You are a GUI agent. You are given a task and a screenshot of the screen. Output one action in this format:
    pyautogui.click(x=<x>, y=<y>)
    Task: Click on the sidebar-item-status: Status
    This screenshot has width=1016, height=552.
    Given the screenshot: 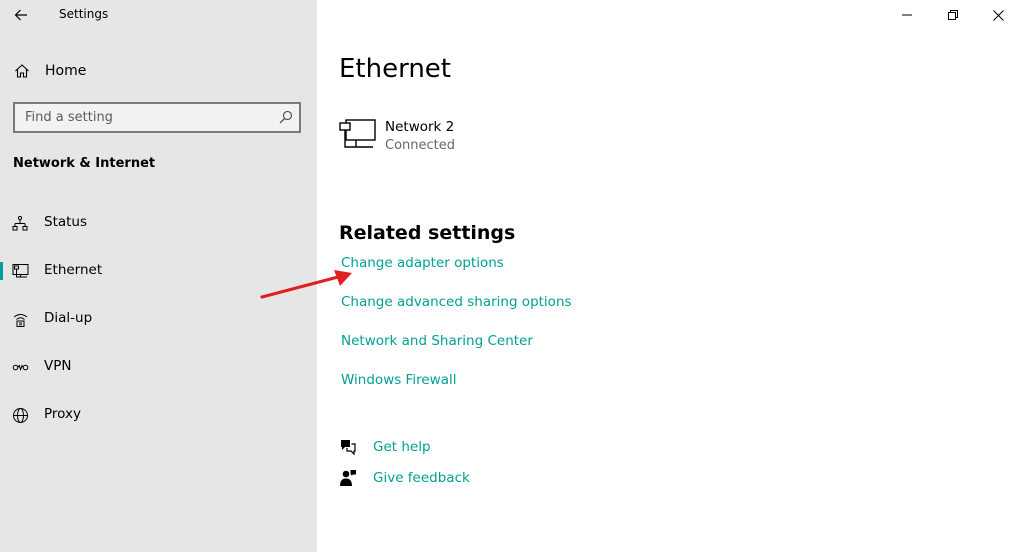 What is the action you would take?
    pyautogui.click(x=158, y=223)
    